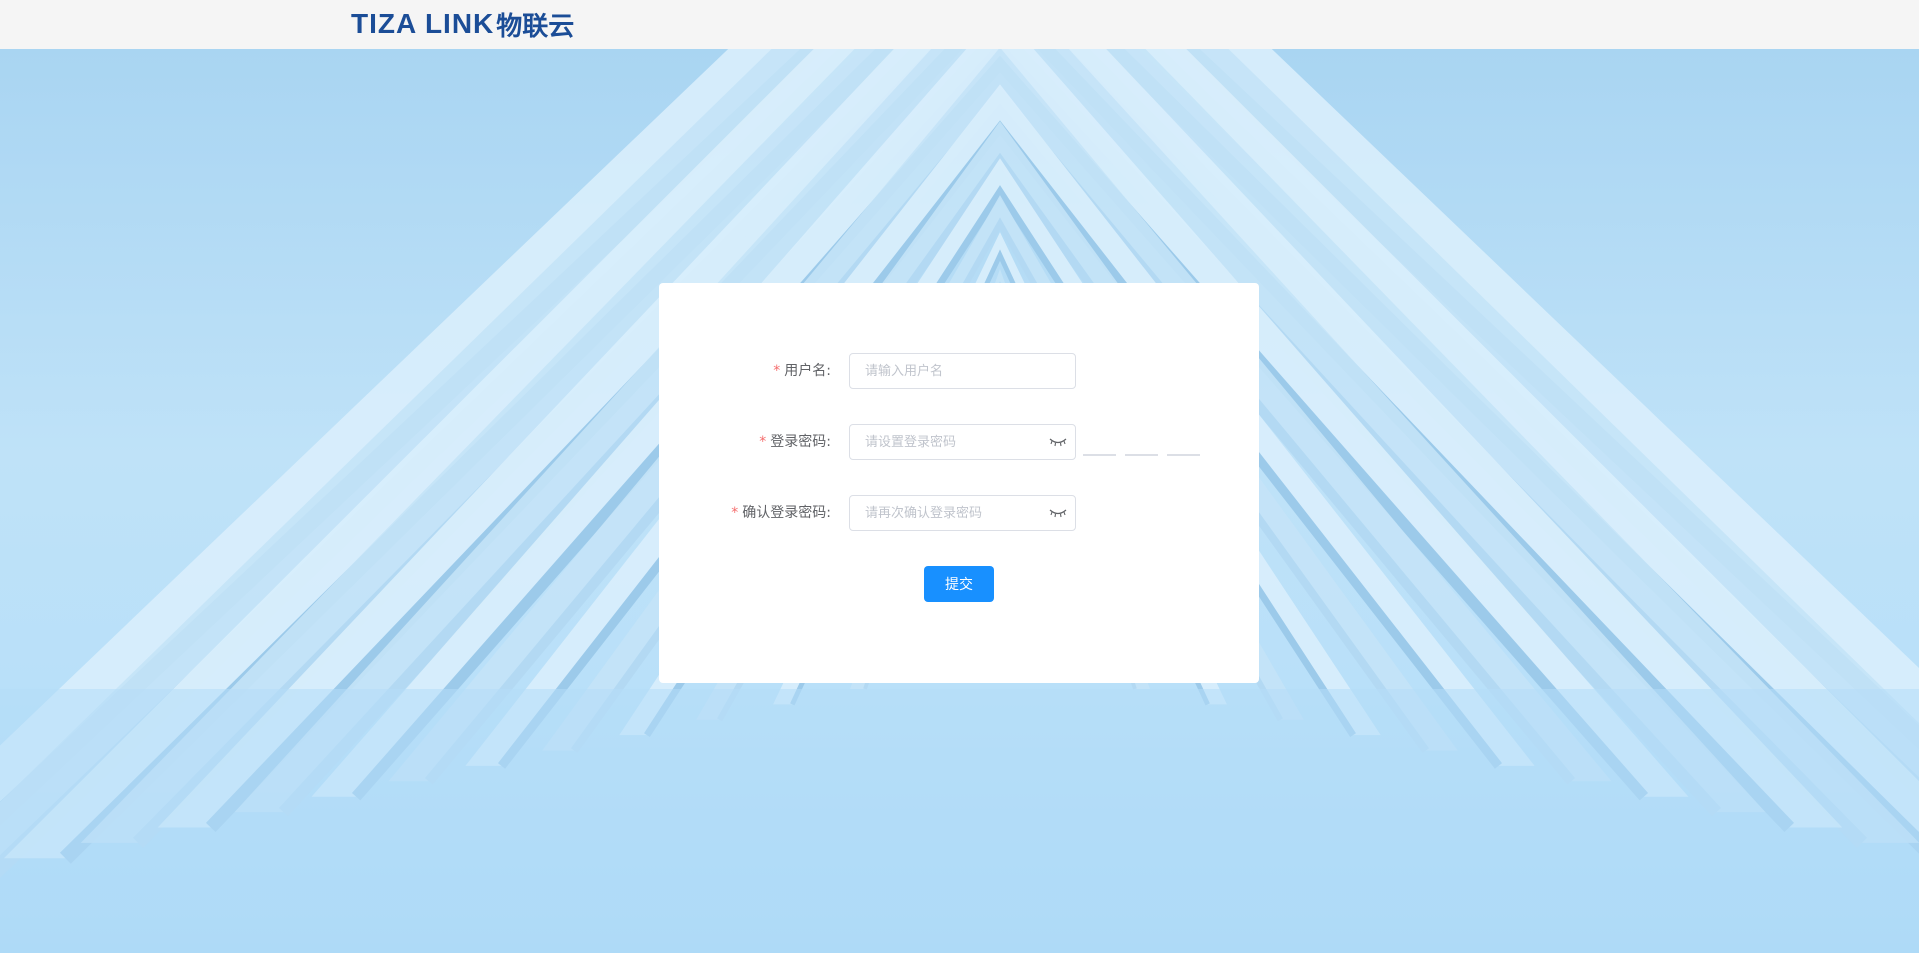 The height and width of the screenshot is (953, 1919). I want to click on username-row: * 用户名:, so click(959, 371).